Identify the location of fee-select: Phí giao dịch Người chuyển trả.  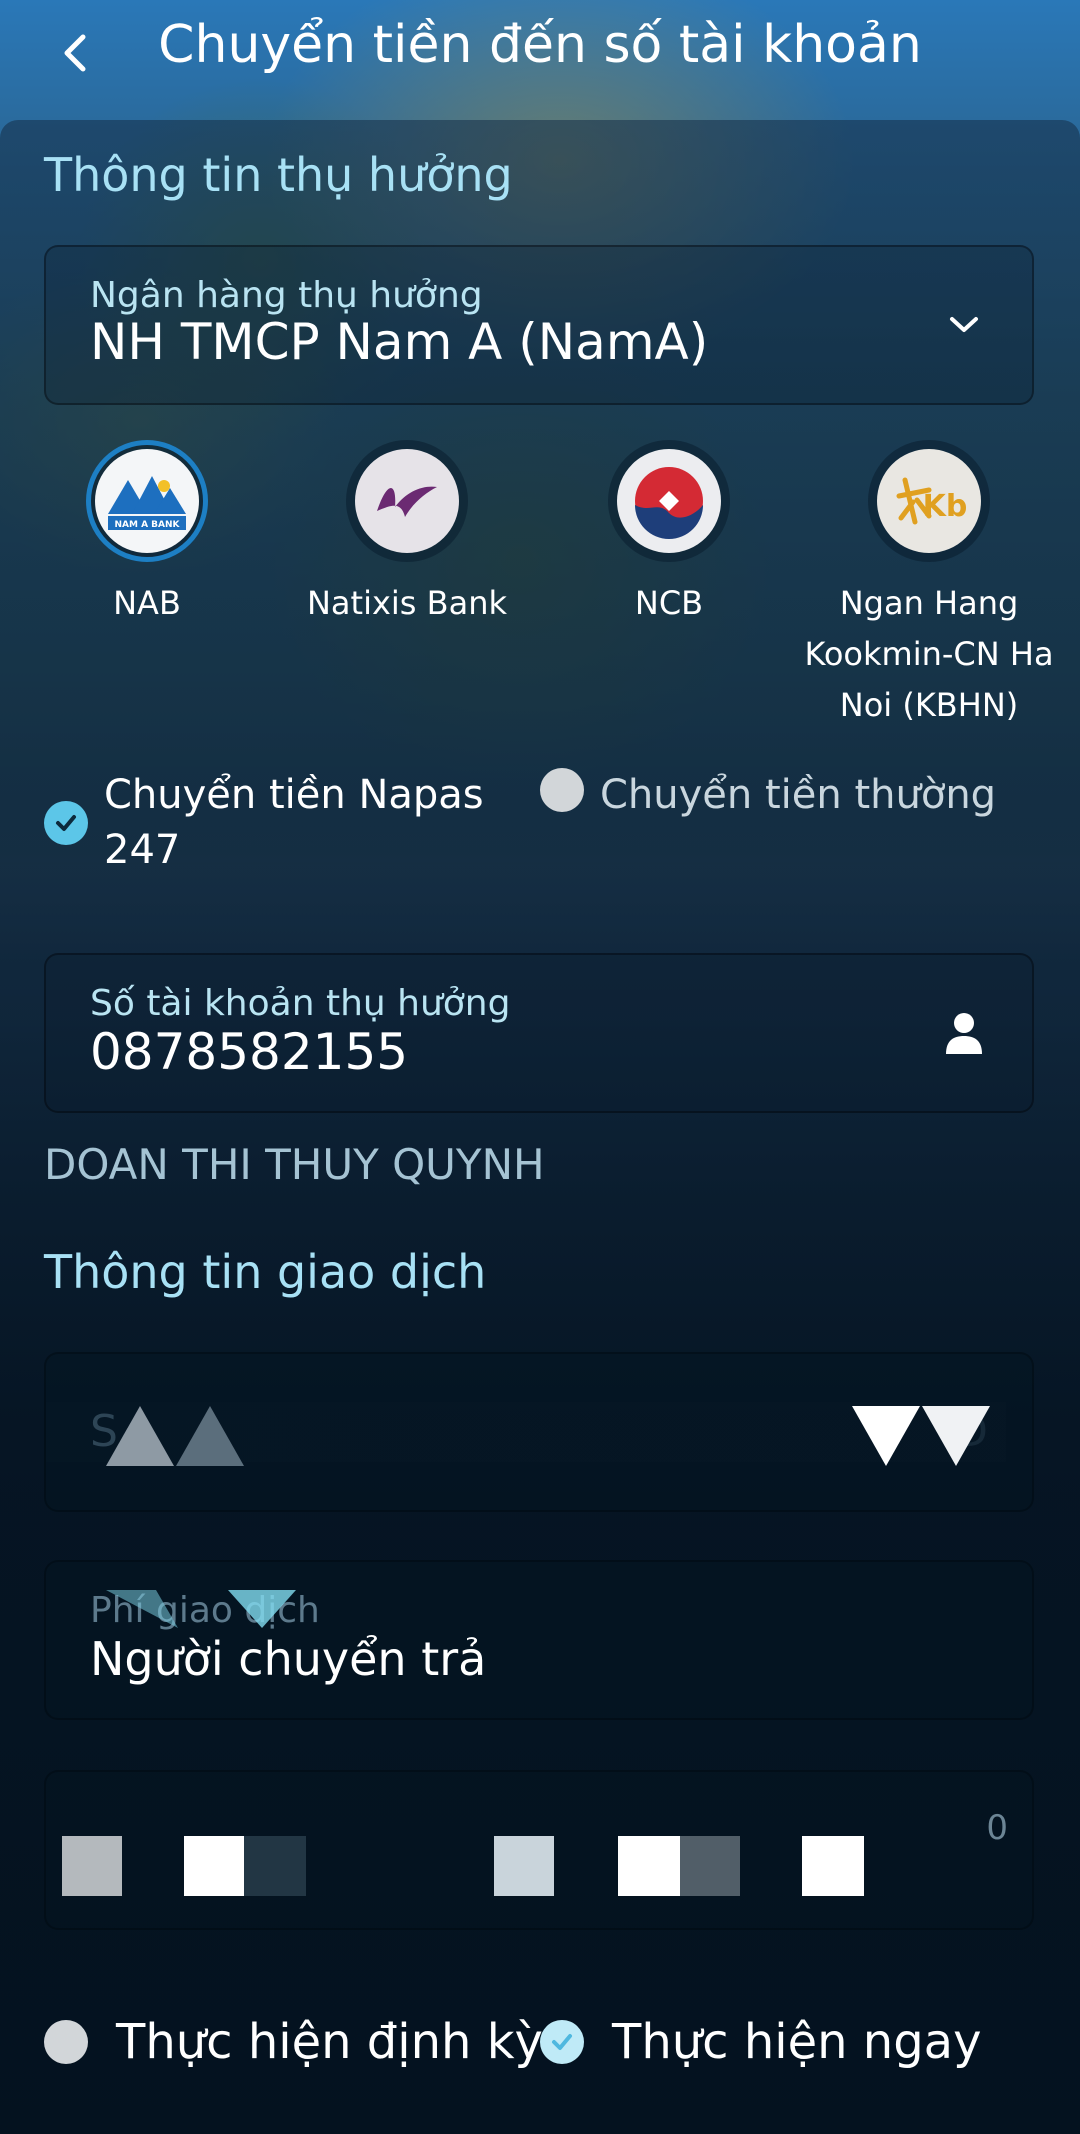
(539, 1640).